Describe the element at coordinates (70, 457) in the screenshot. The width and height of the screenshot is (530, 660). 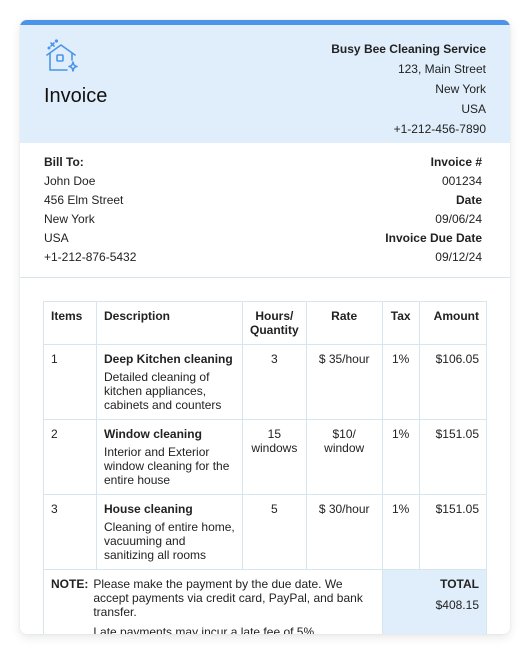
I see `item-number: 2` at that location.